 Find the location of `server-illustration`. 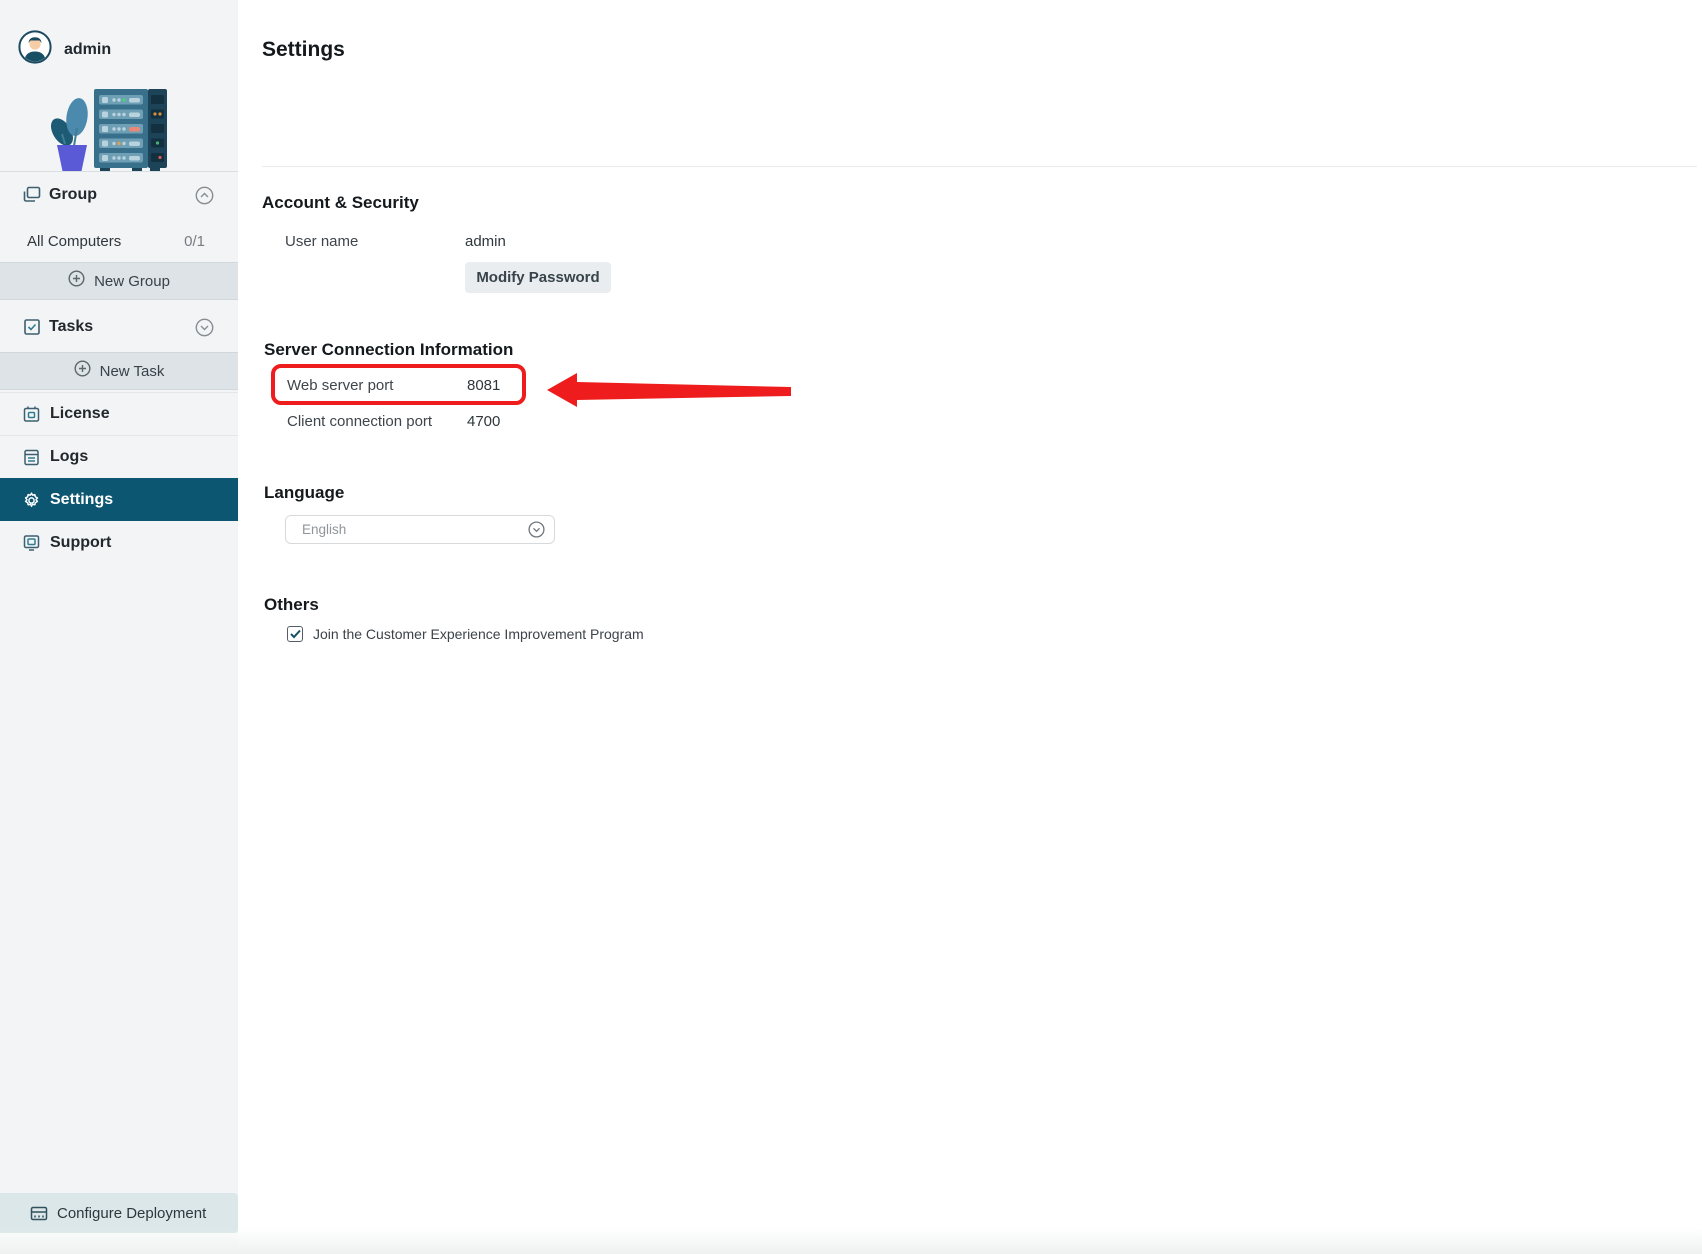

server-illustration is located at coordinates (108, 130).